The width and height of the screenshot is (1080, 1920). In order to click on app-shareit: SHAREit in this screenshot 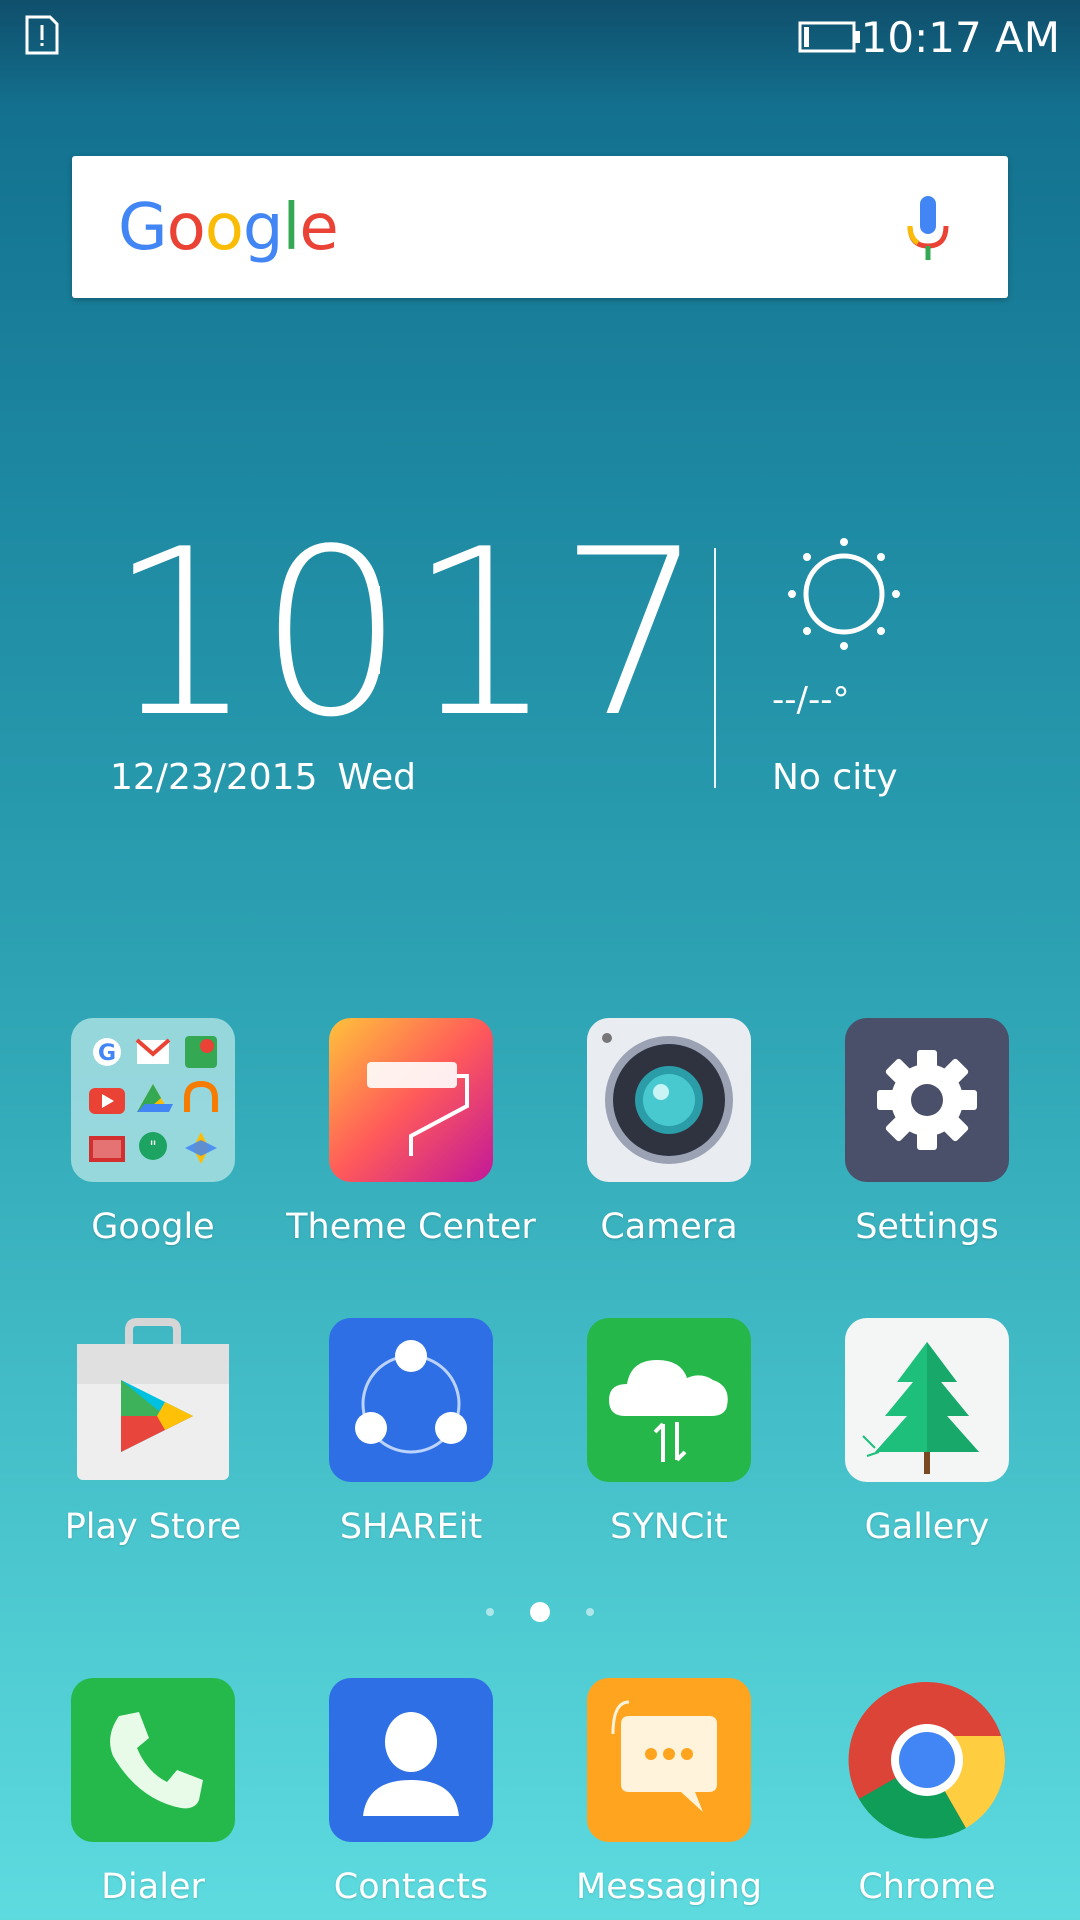, I will do `click(411, 1432)`.